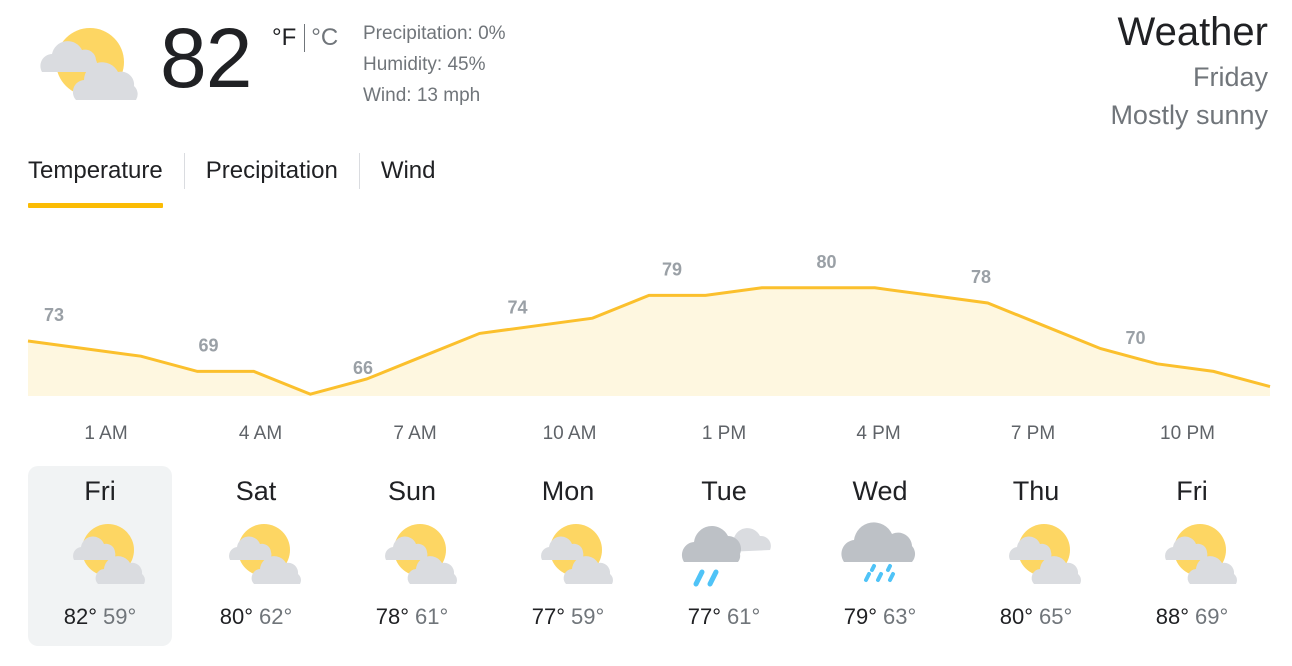 This screenshot has width=1292, height=666. I want to click on weather-heading: Weather Friday Mostly sunny, so click(1189, 70).